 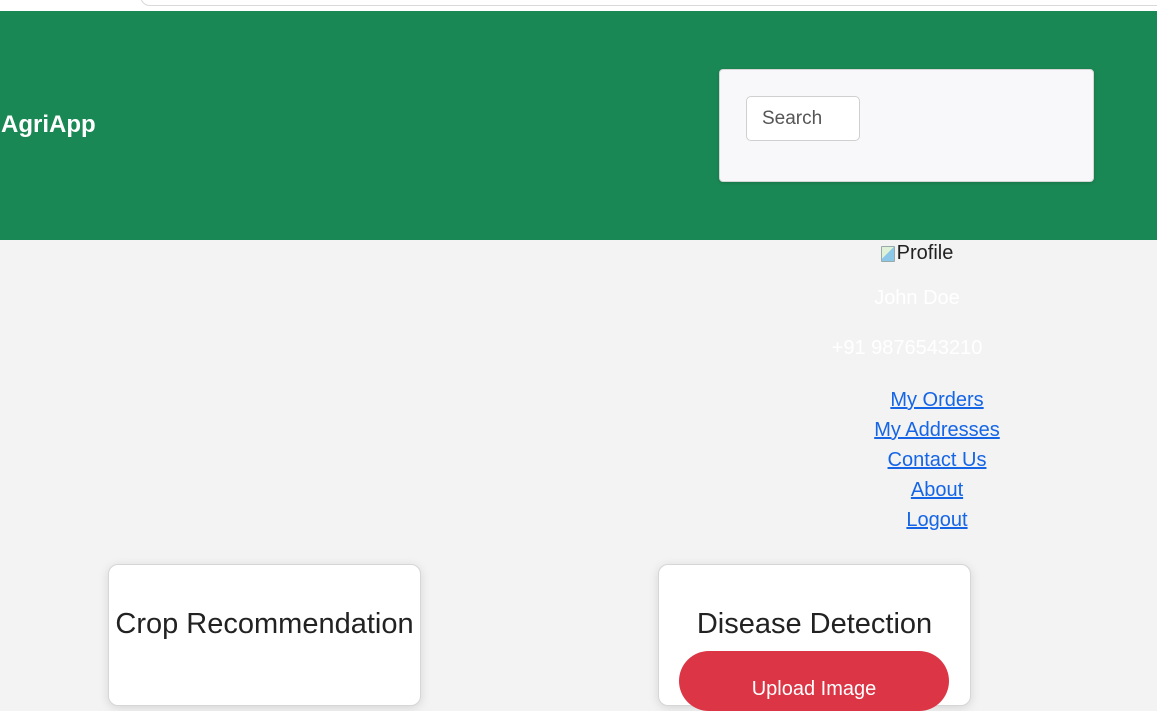 I want to click on about-link: About, so click(x=937, y=490).